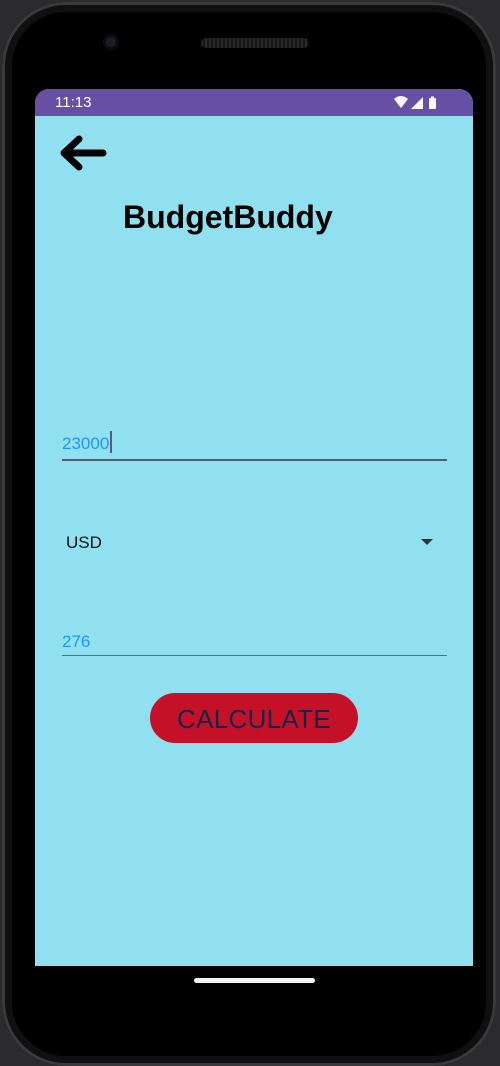 The height and width of the screenshot is (1066, 500). Describe the element at coordinates (228, 217) in the screenshot. I see `app-title: BudgetBuddy` at that location.